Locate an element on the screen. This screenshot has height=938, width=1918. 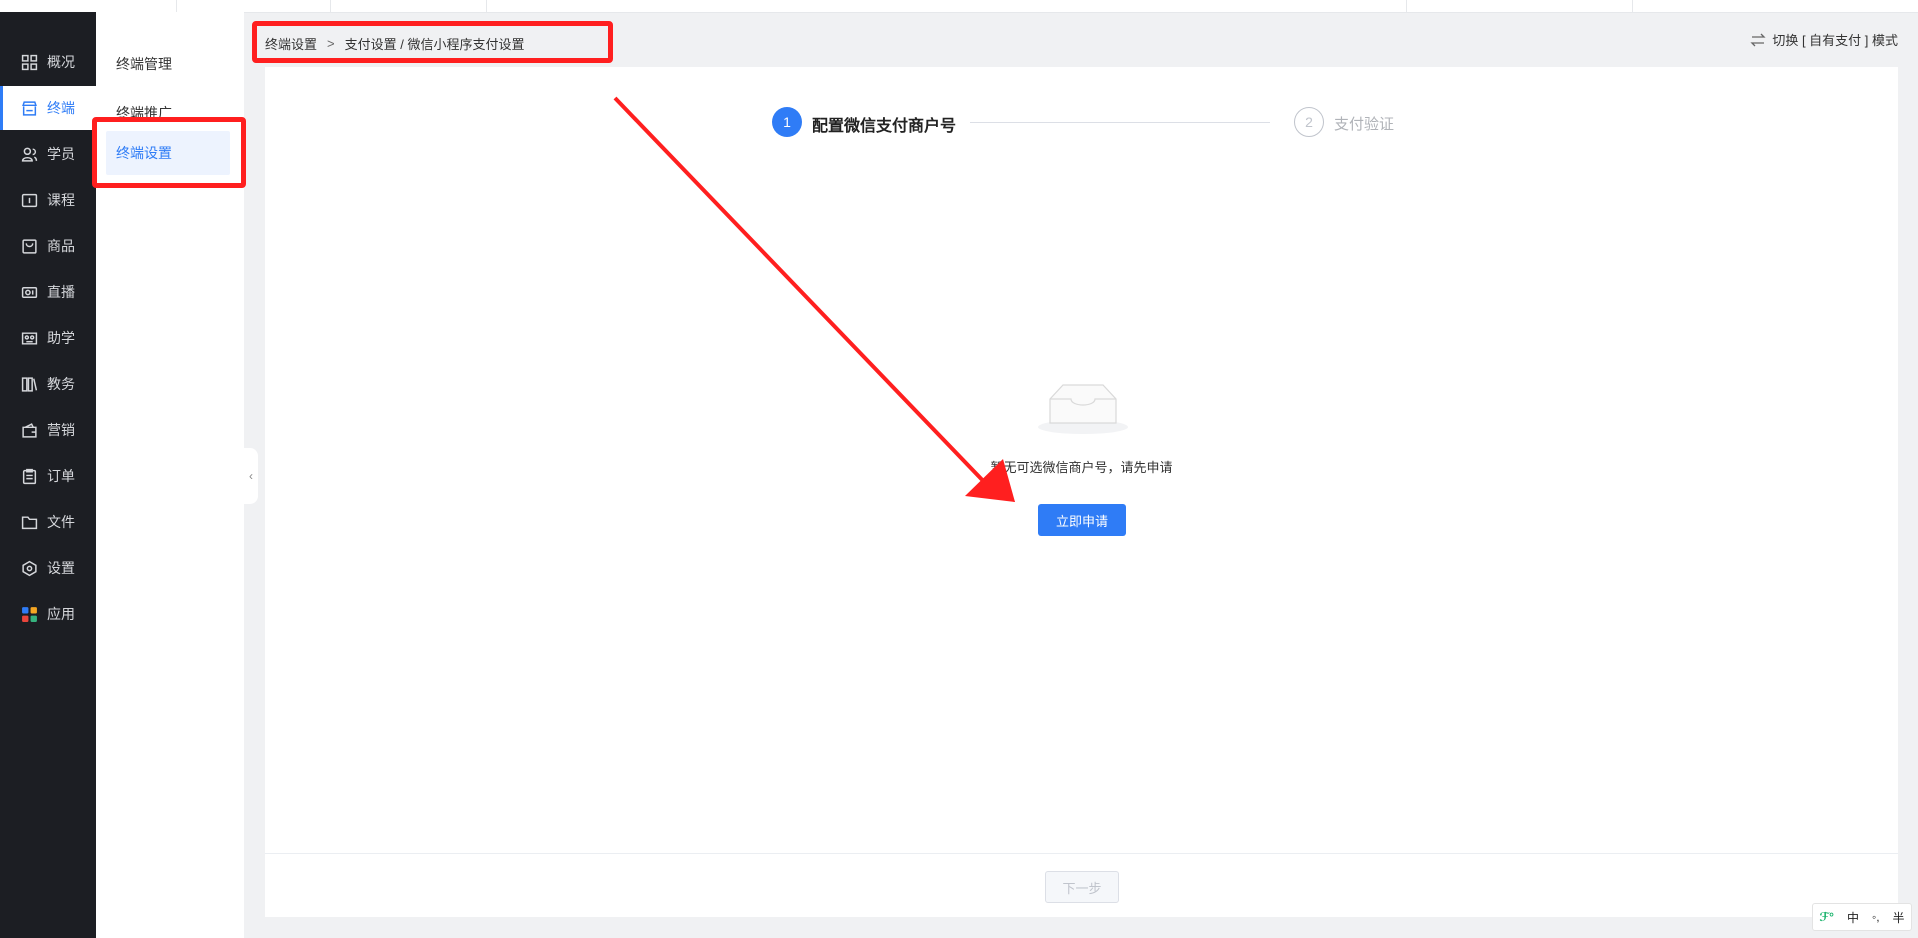
collapse-submenu-button: ‹ is located at coordinates (251, 476).